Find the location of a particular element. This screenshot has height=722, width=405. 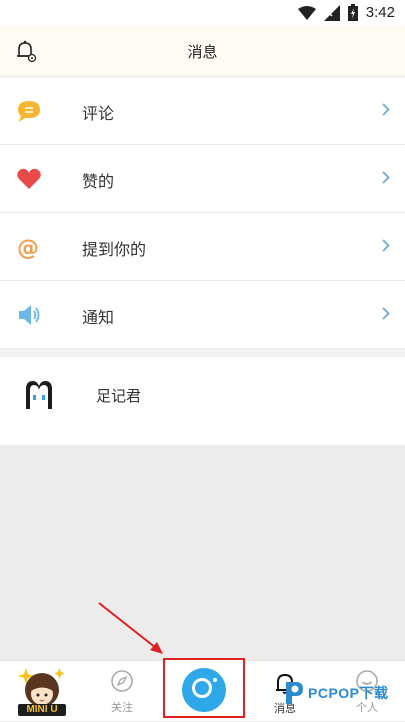

menu-item-comments: 评论 is located at coordinates (202, 111).